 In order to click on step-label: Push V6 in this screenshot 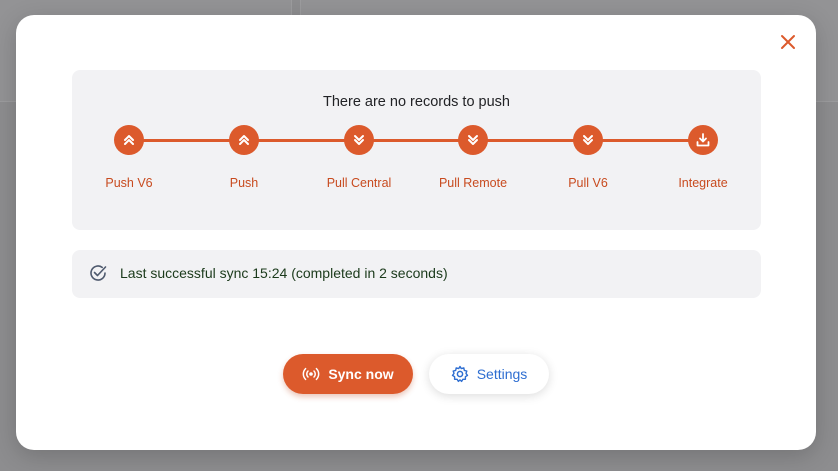, I will do `click(129, 183)`.